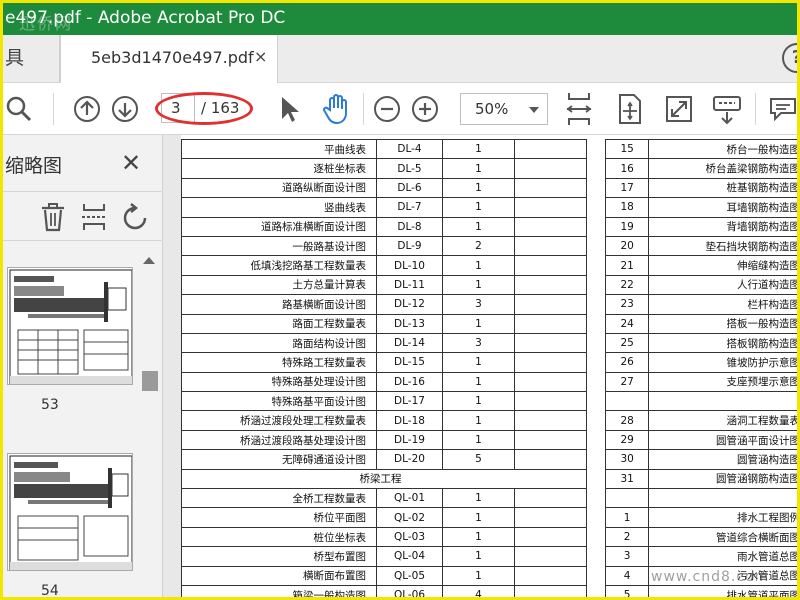 This screenshot has width=800, height=600. What do you see at coordinates (789, 58) in the screenshot?
I see `help-icon: ?` at bounding box center [789, 58].